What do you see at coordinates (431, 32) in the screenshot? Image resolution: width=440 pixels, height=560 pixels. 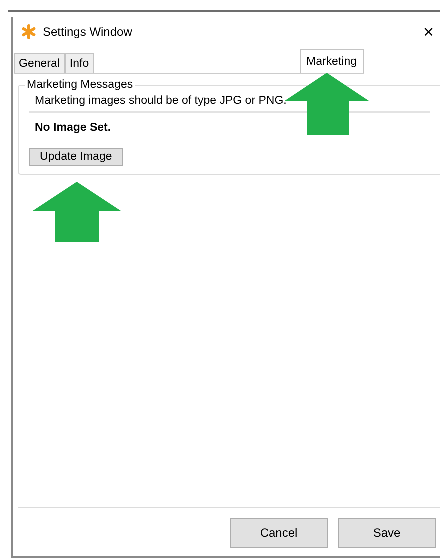 I see `close-button: ×` at bounding box center [431, 32].